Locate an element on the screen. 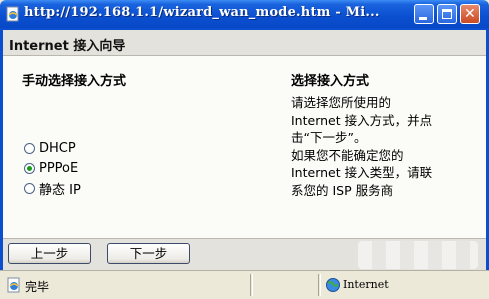 The width and height of the screenshot is (489, 299). maximize-button is located at coordinates (447, 14).